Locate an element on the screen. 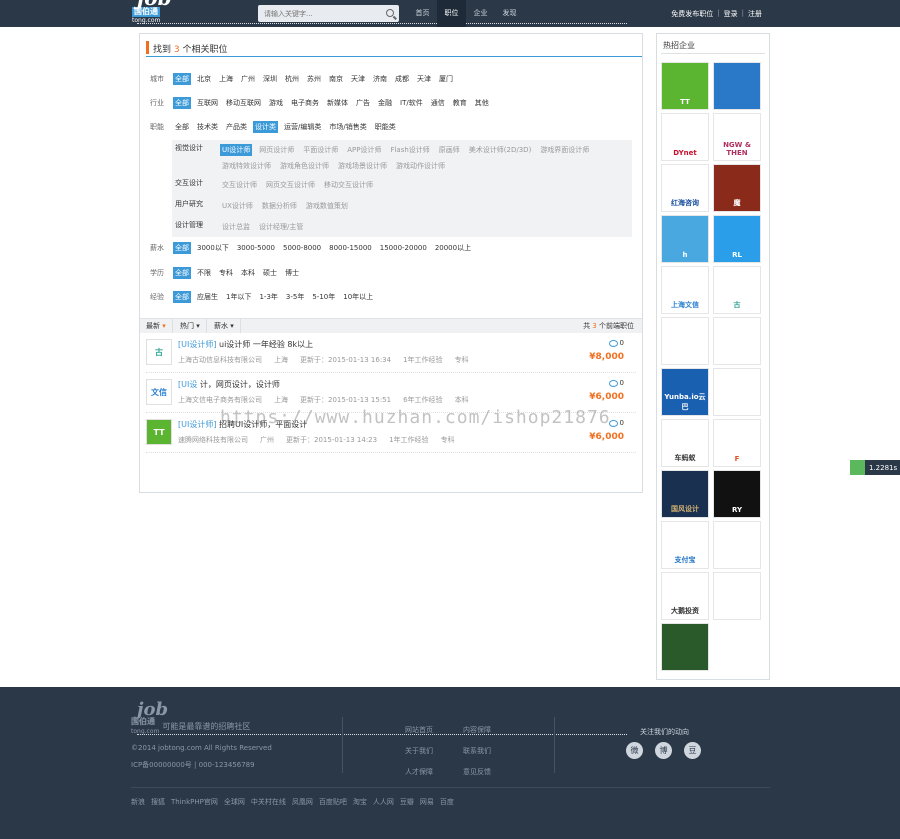  job-company: 上海古动信息科技有限公司 is located at coordinates (220, 360).